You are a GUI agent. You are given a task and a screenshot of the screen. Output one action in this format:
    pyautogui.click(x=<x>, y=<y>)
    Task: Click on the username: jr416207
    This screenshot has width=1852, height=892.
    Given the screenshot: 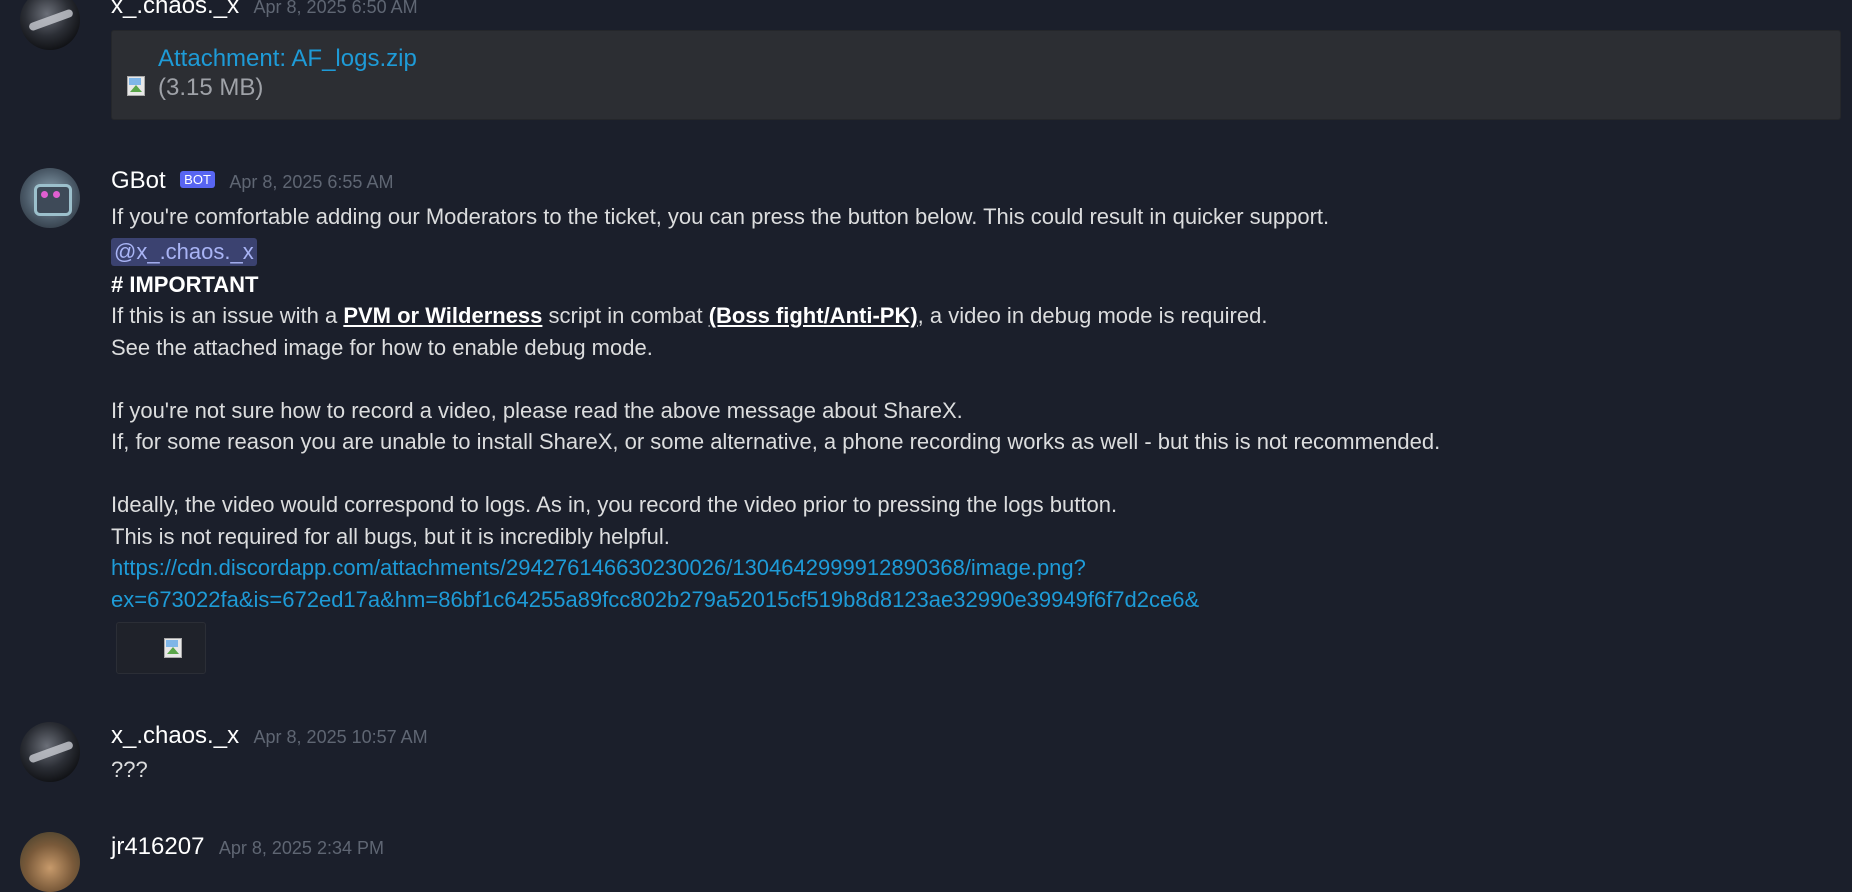 What is the action you would take?
    pyautogui.click(x=157, y=846)
    